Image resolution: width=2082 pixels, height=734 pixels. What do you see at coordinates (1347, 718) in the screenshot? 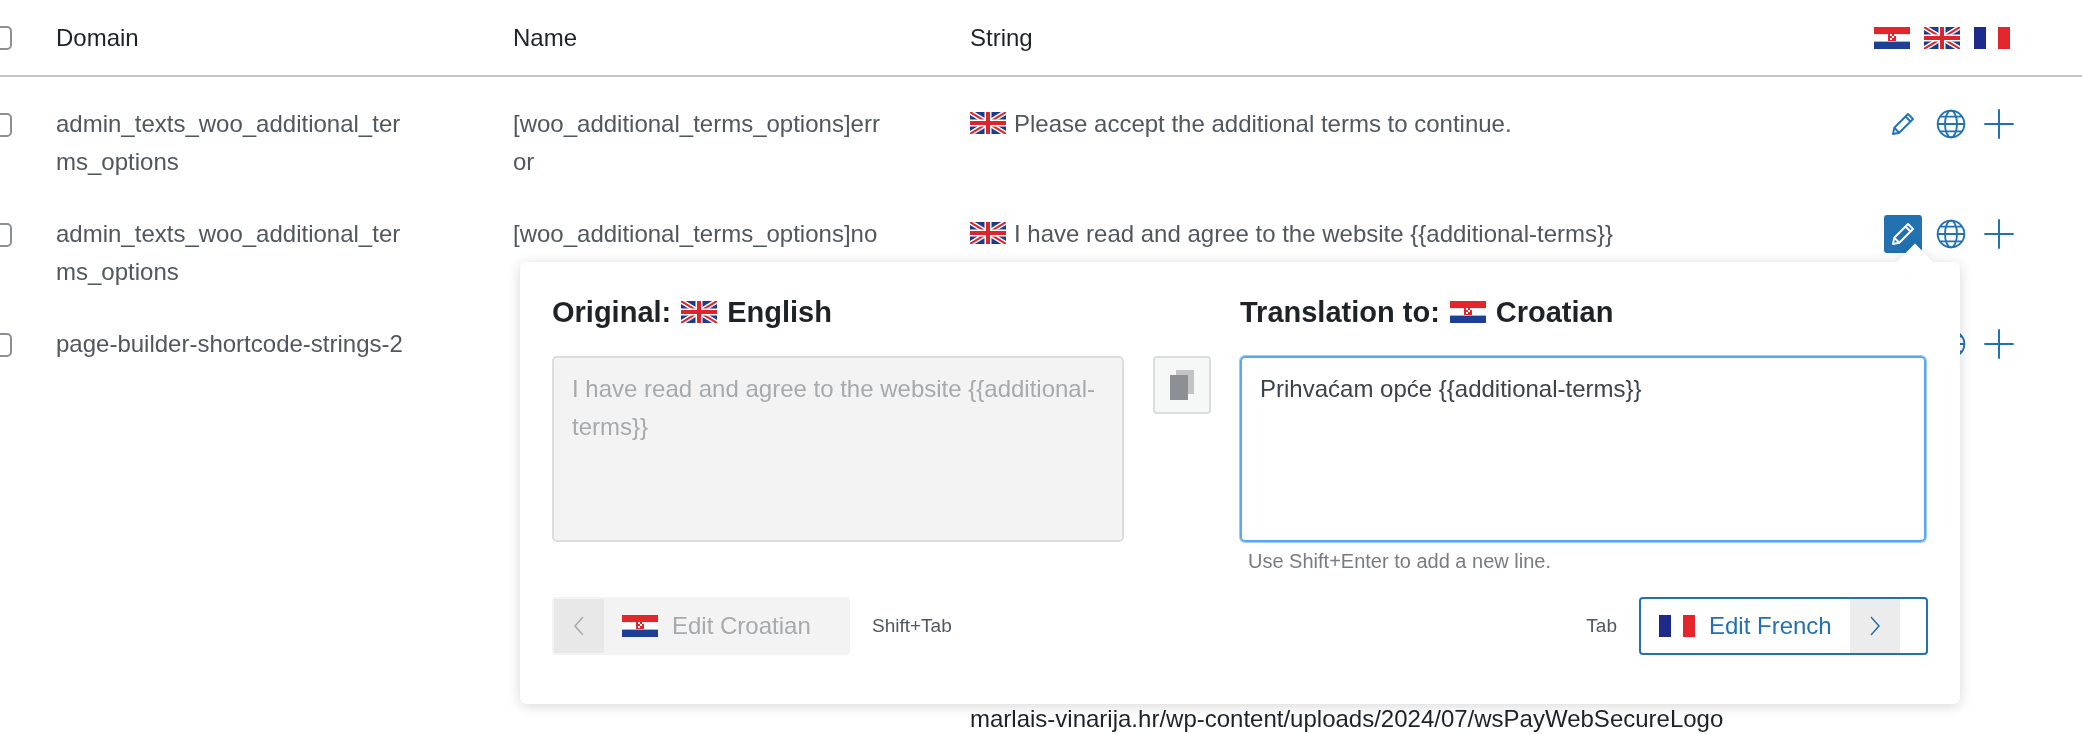
I see `string-cell: marlais-vinarija.hr/wp-content/uploads/2024/07/wsPayWebSecureLogo` at bounding box center [1347, 718].